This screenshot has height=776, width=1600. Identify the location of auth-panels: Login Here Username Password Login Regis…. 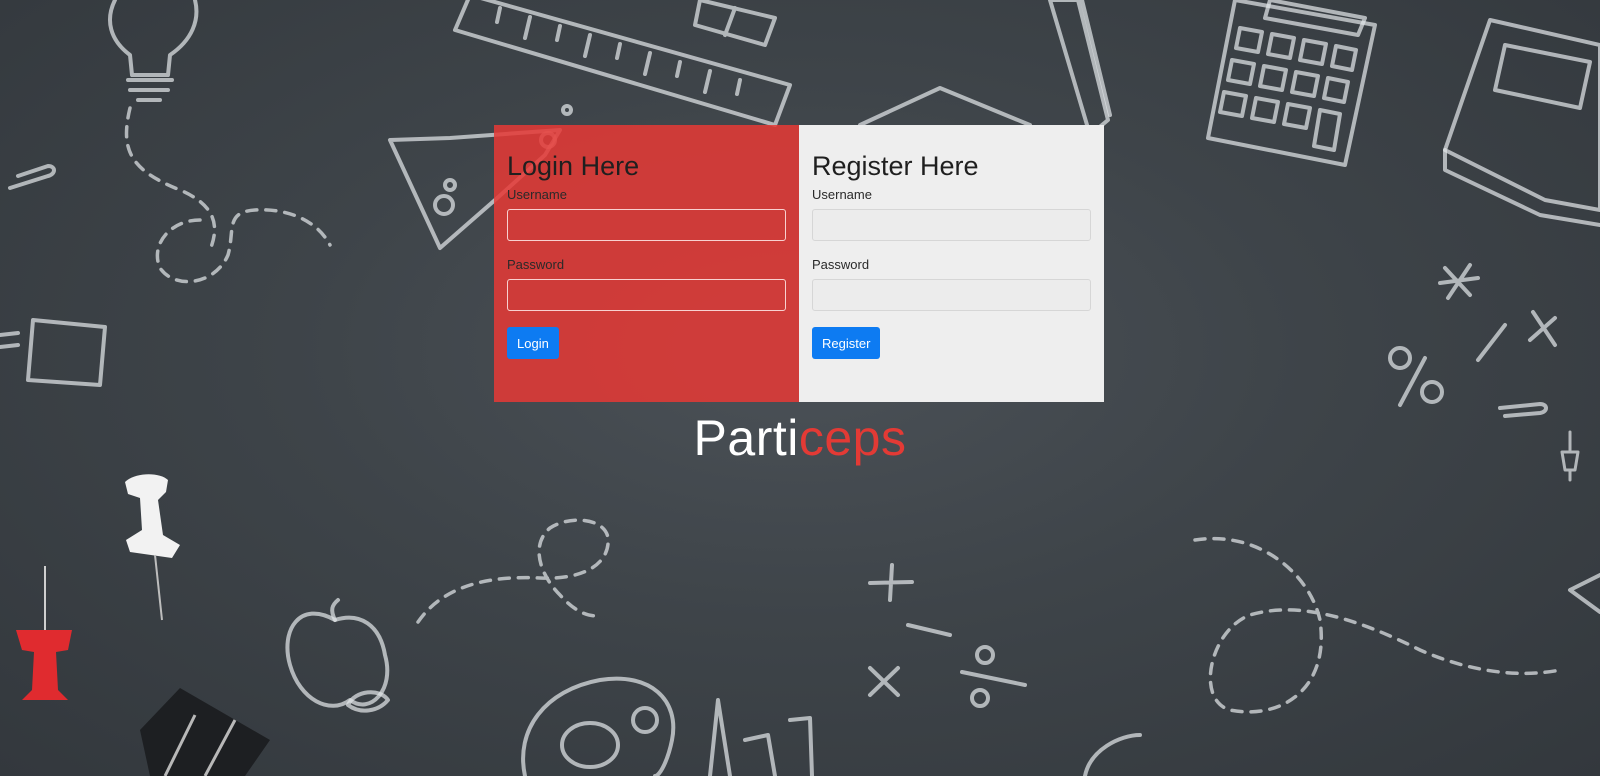
(799, 263).